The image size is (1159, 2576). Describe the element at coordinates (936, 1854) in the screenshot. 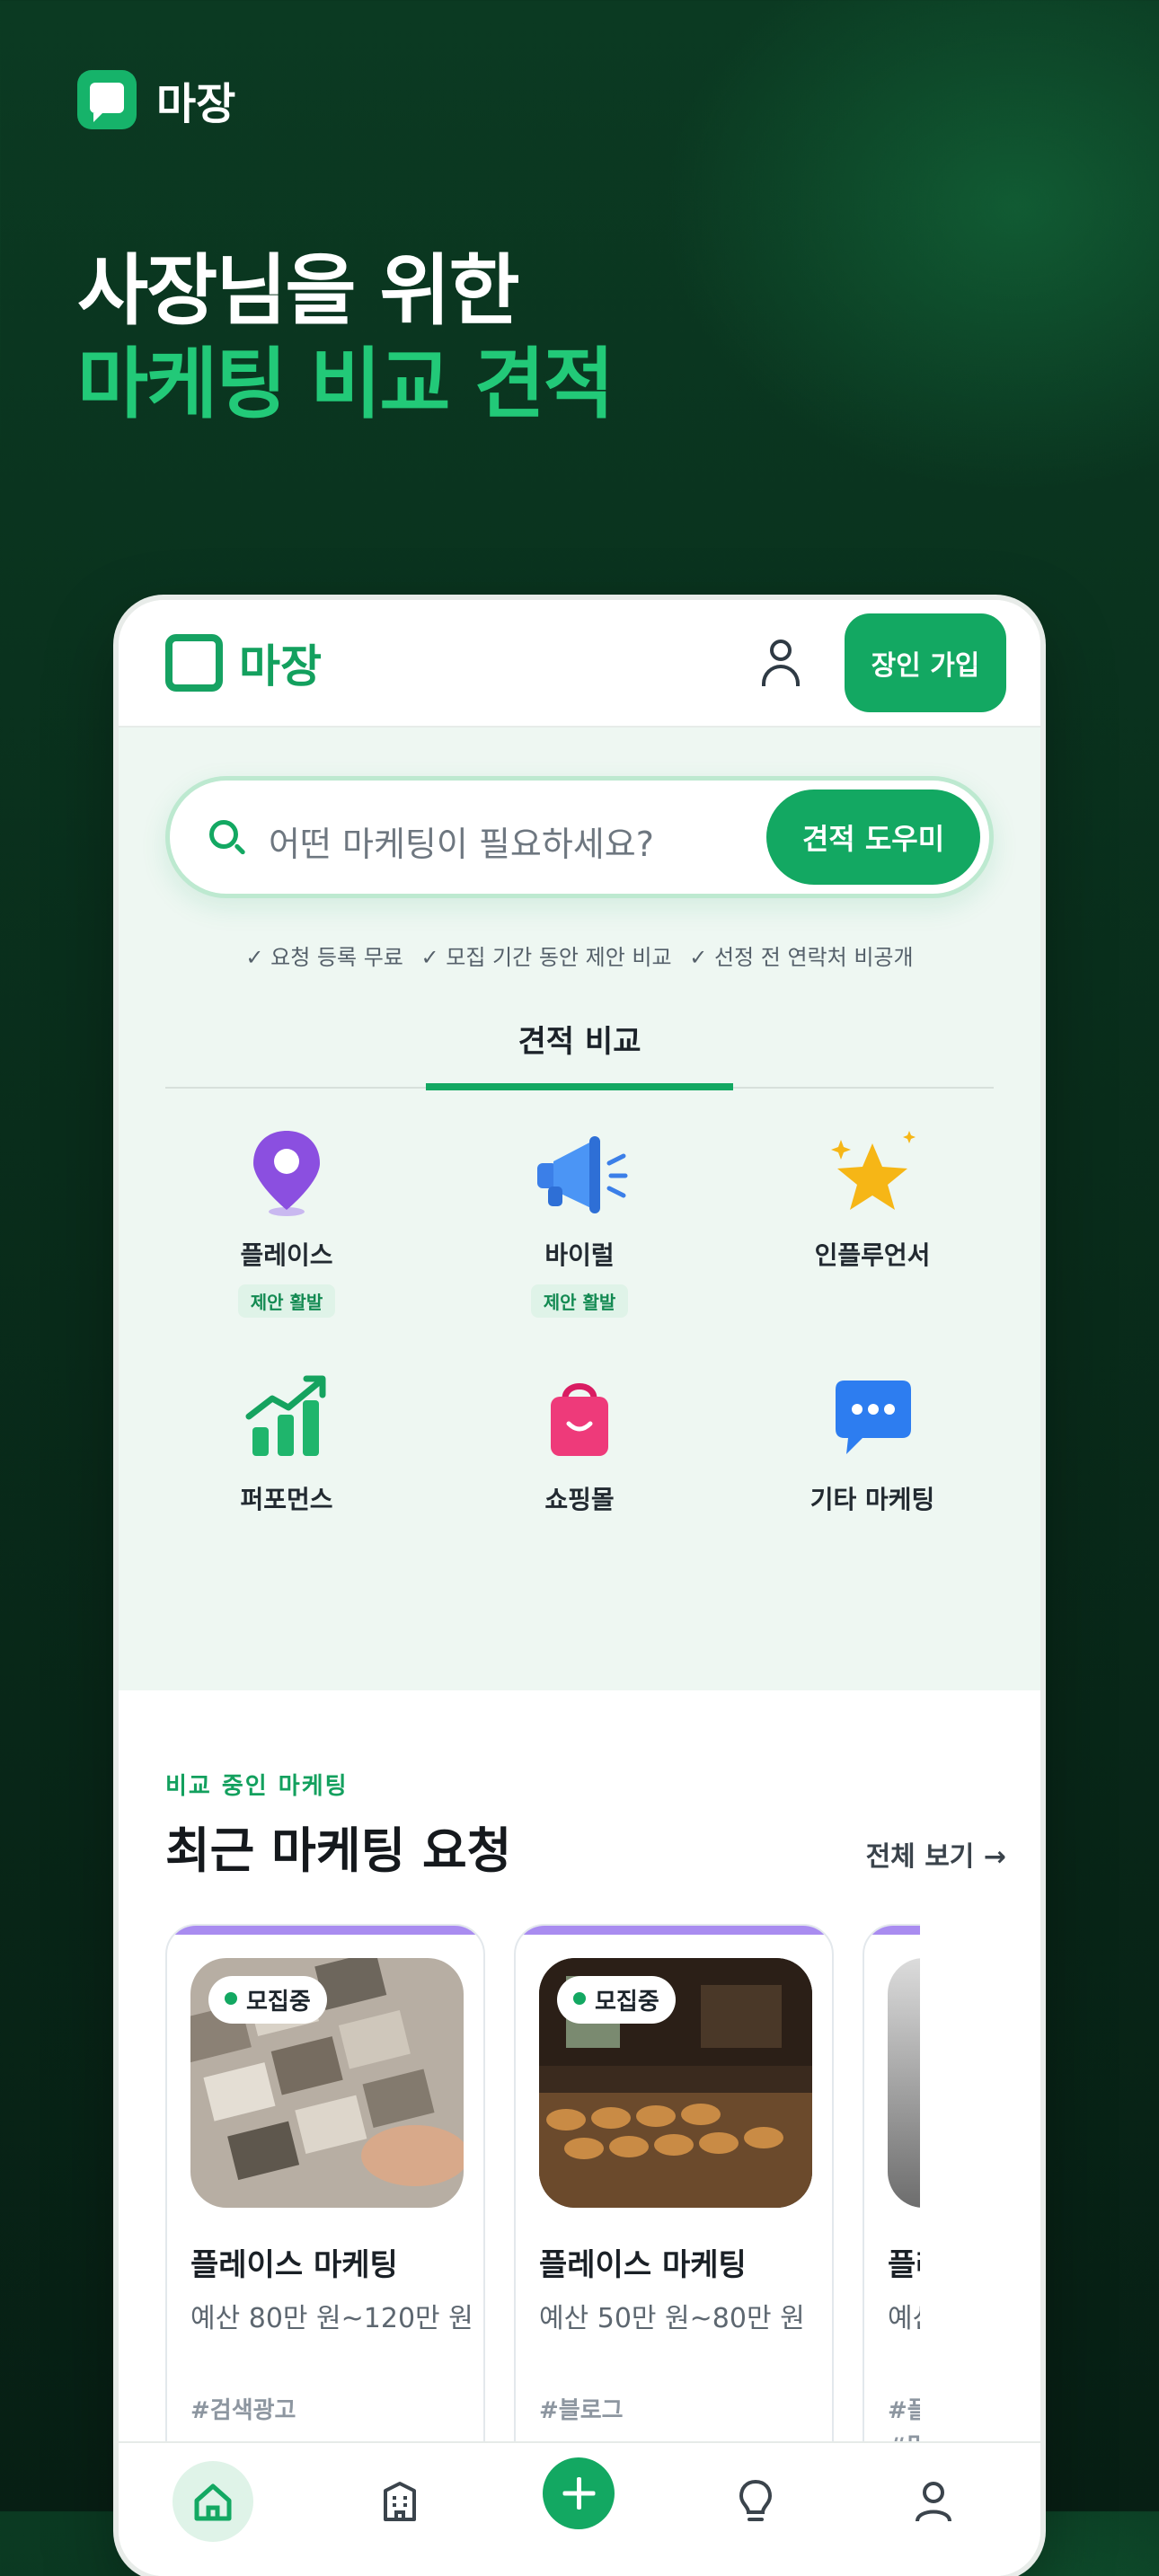

I see `see-all-link: 전체 보기 →` at that location.